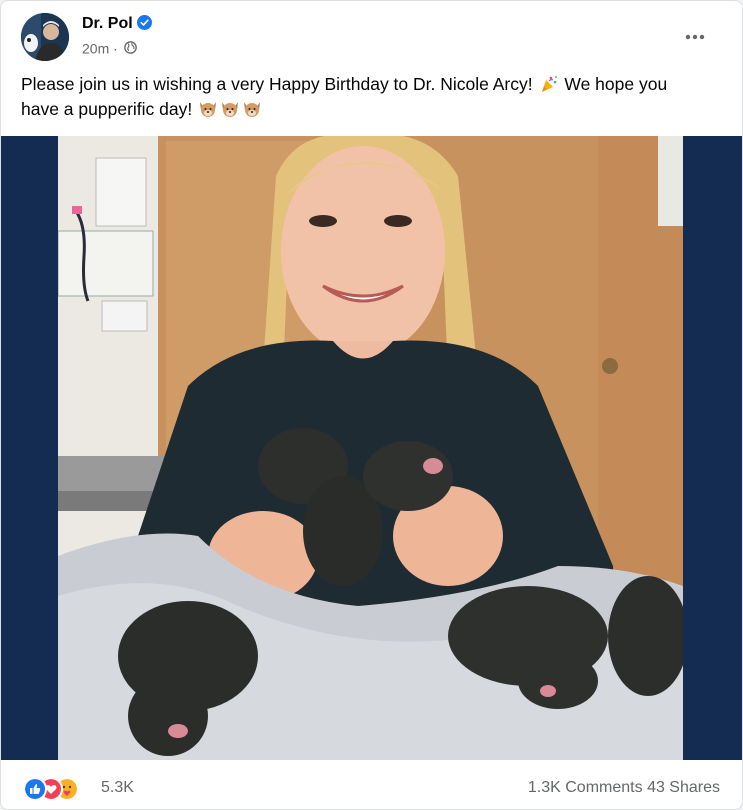  Describe the element at coordinates (109, 47) in the screenshot. I see `post-meta: 20m ·` at that location.